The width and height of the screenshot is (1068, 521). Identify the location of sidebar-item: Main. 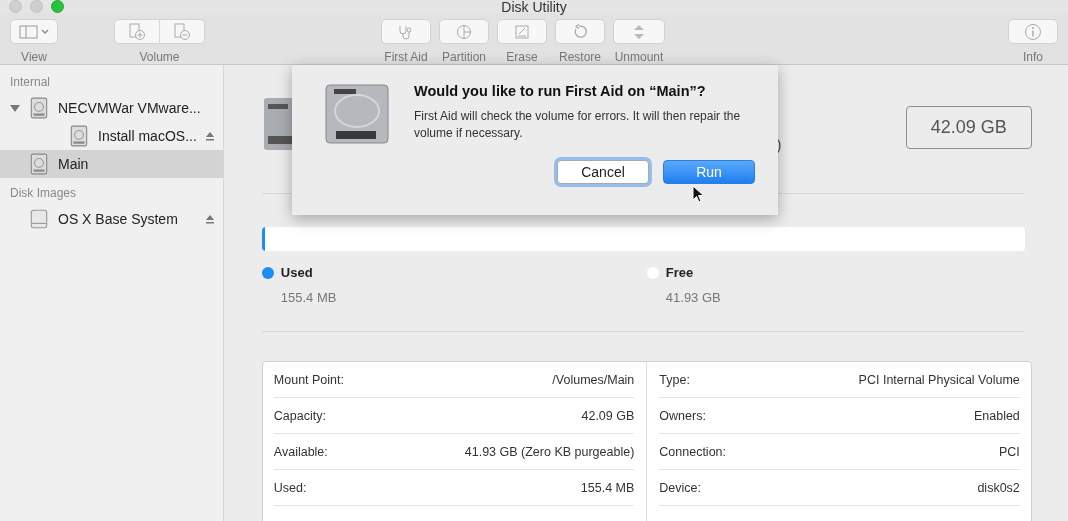
(111, 164).